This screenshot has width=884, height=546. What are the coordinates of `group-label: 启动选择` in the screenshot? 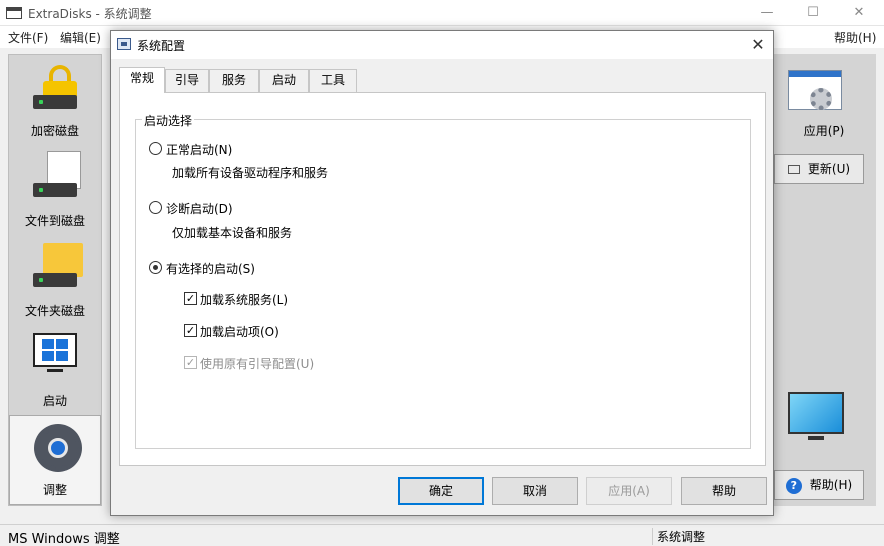 It's located at (168, 120).